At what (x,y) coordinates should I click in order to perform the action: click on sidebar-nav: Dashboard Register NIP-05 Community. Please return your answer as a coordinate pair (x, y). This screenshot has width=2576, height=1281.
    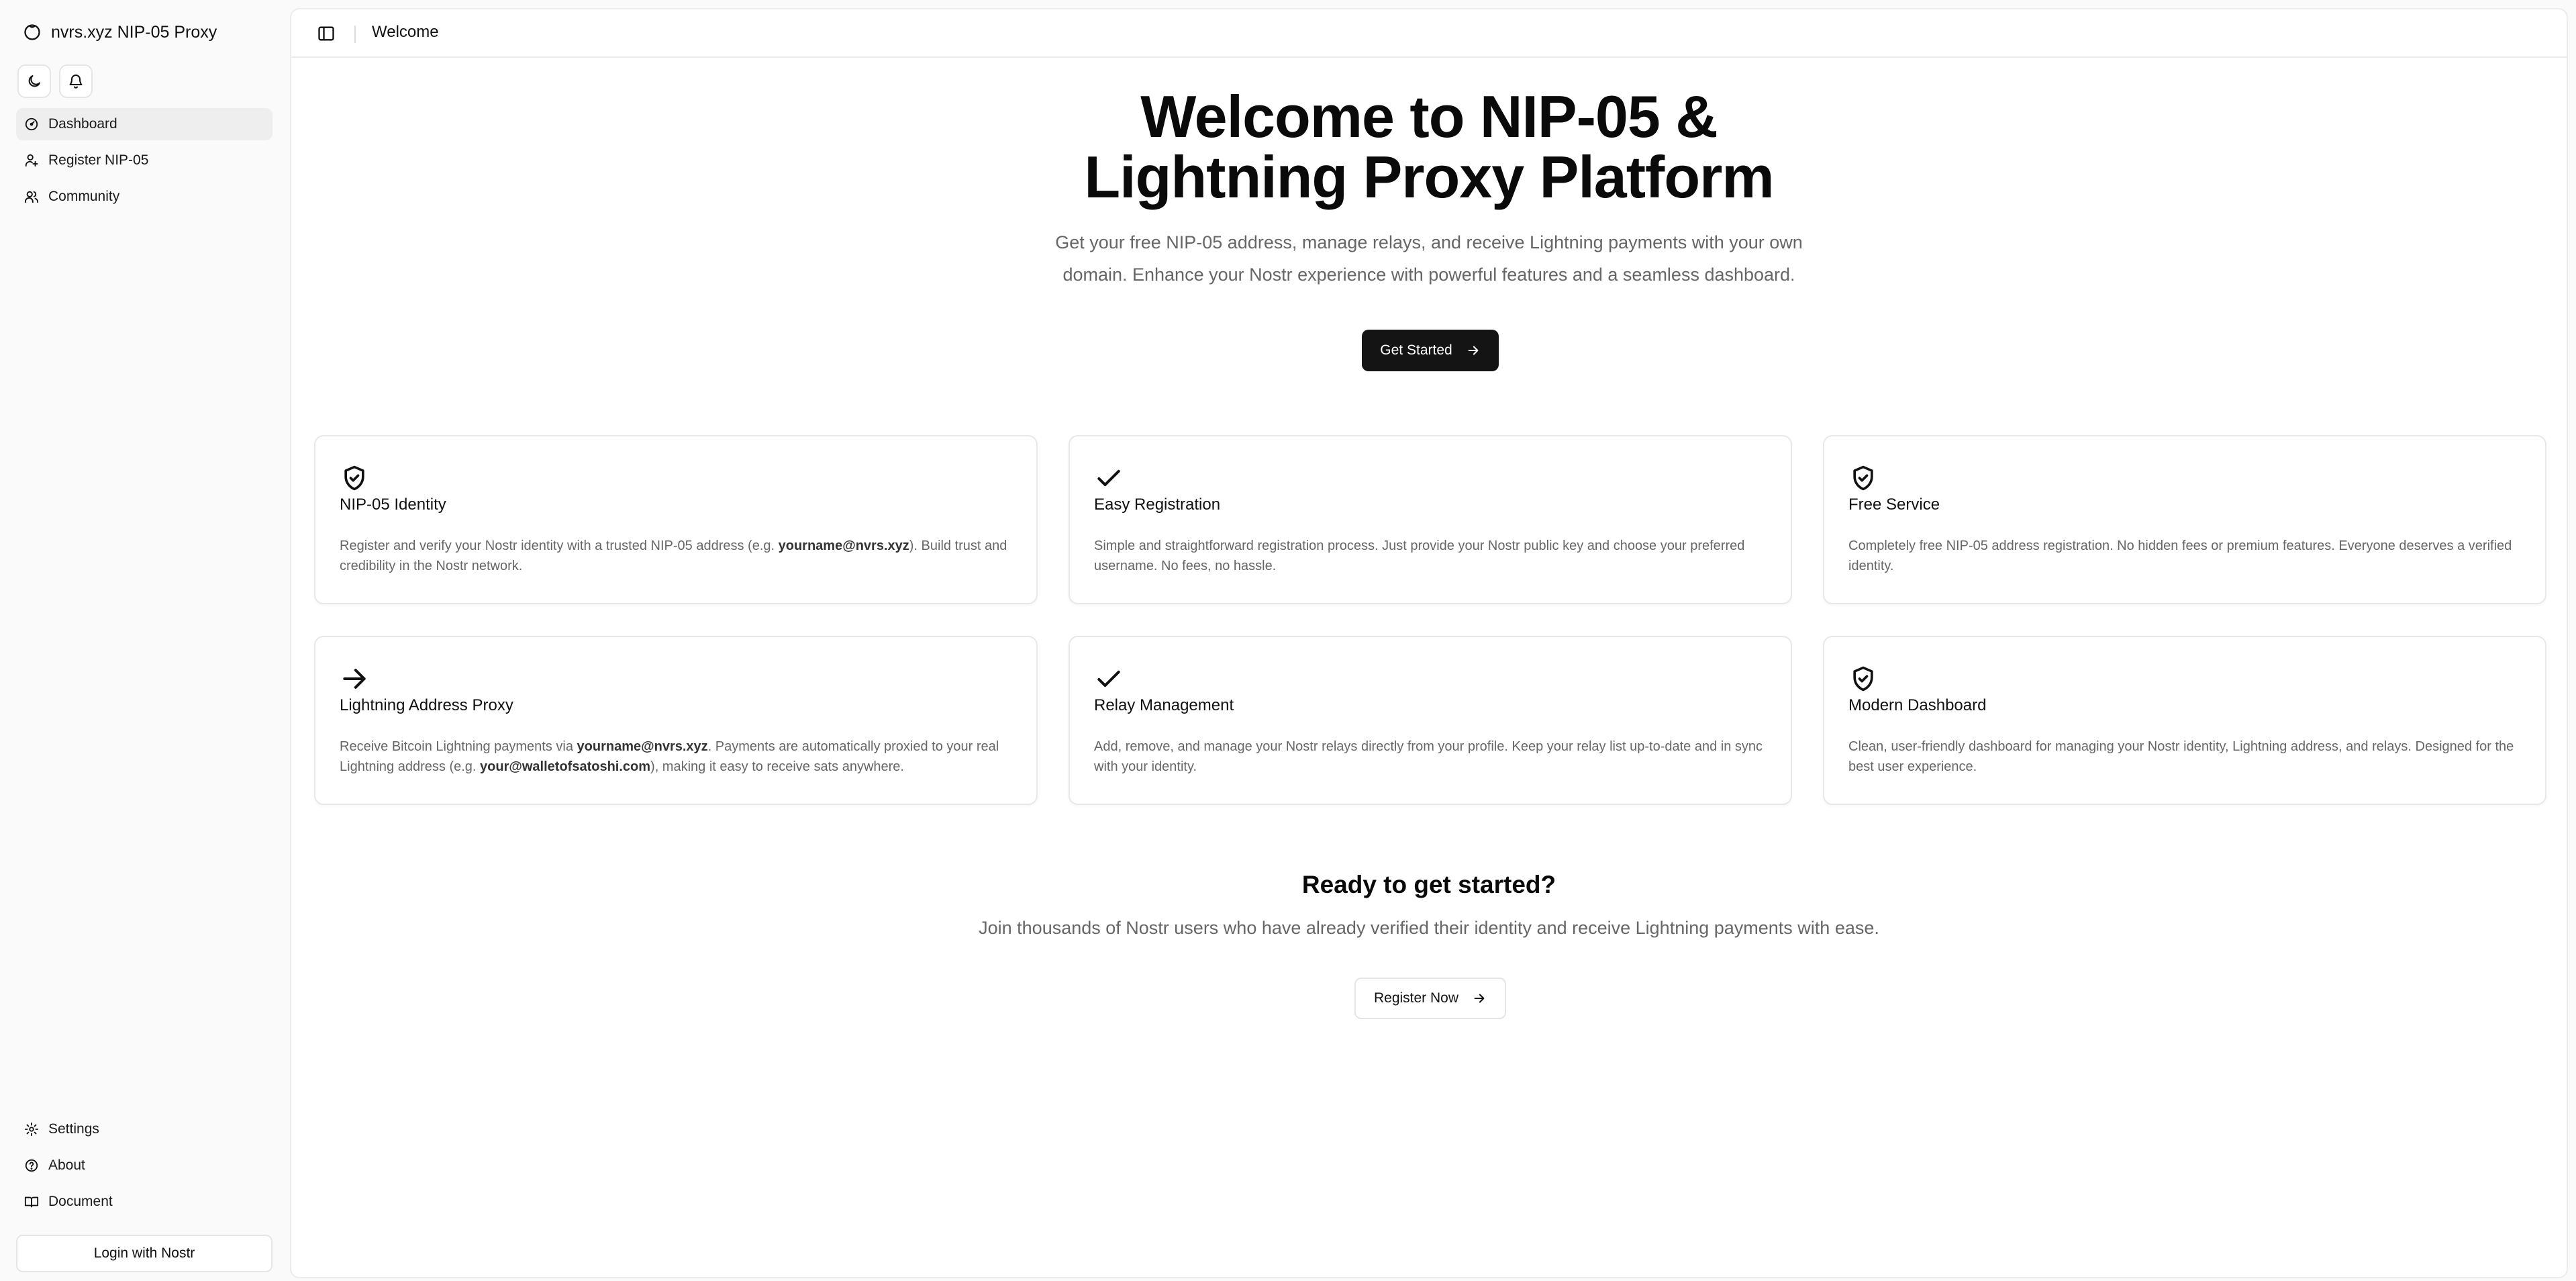
    Looking at the image, I should click on (144, 162).